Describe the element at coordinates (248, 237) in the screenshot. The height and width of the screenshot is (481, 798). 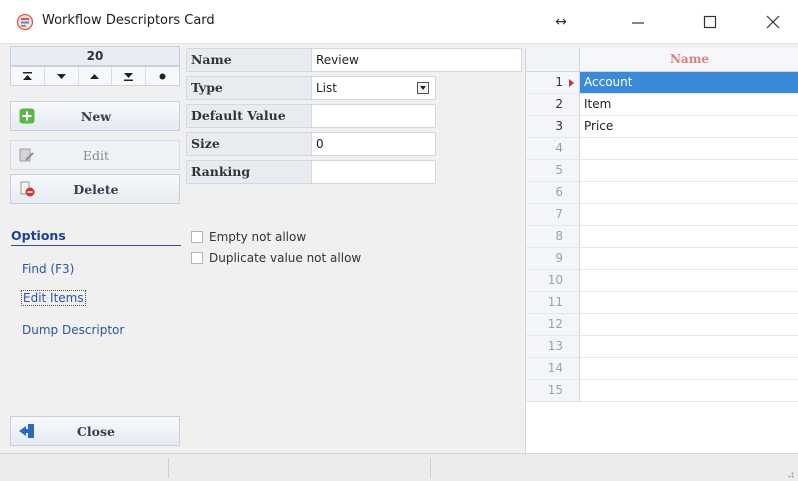
I see `empty-not-allow-checkbox: Empty not allow` at that location.